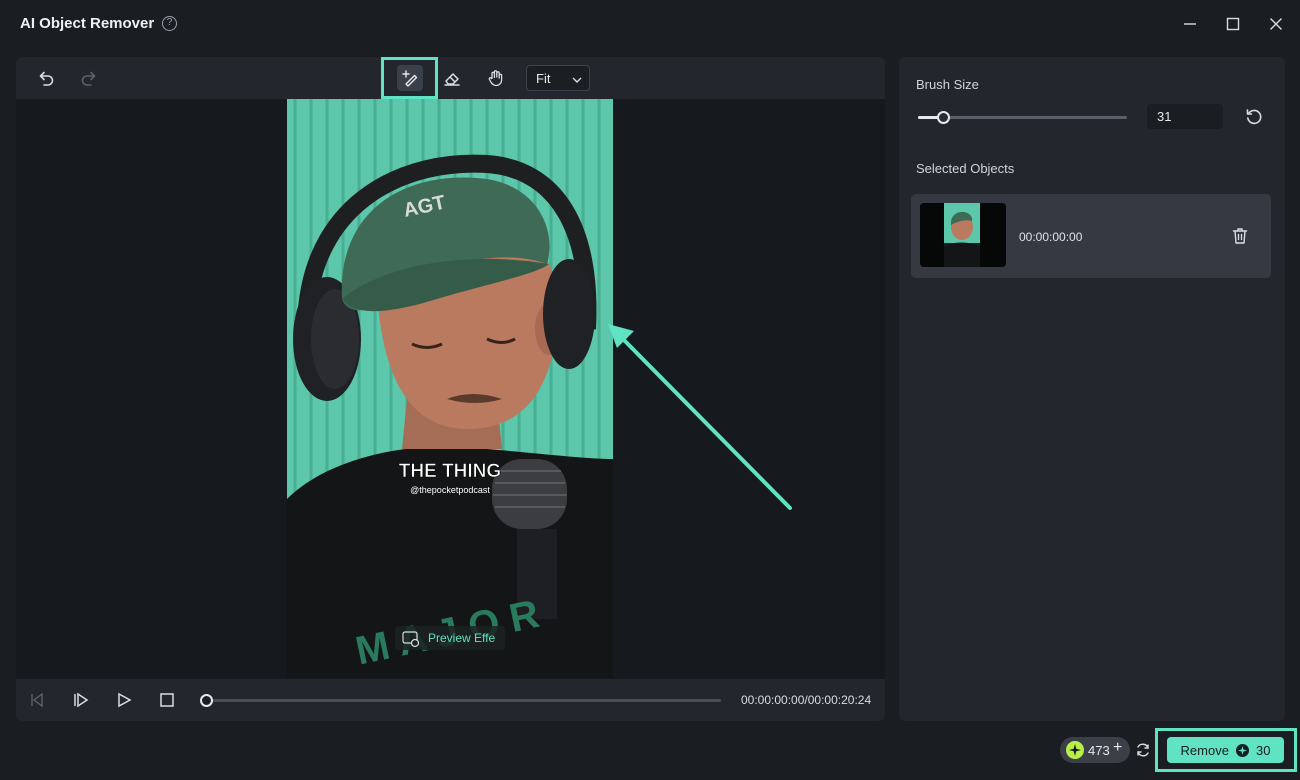 This screenshot has height=780, width=1300. What do you see at coordinates (700, 417) in the screenshot?
I see `annotation-arrow` at bounding box center [700, 417].